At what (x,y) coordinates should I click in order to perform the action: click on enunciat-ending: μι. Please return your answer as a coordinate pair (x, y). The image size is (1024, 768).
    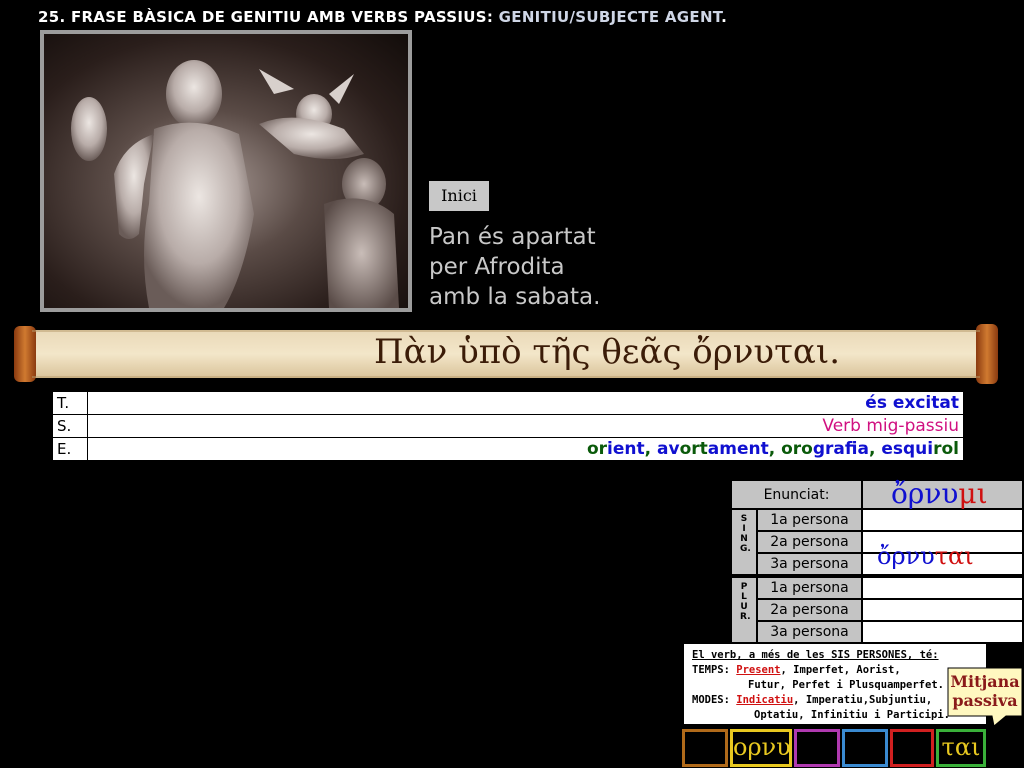
    Looking at the image, I should click on (973, 493).